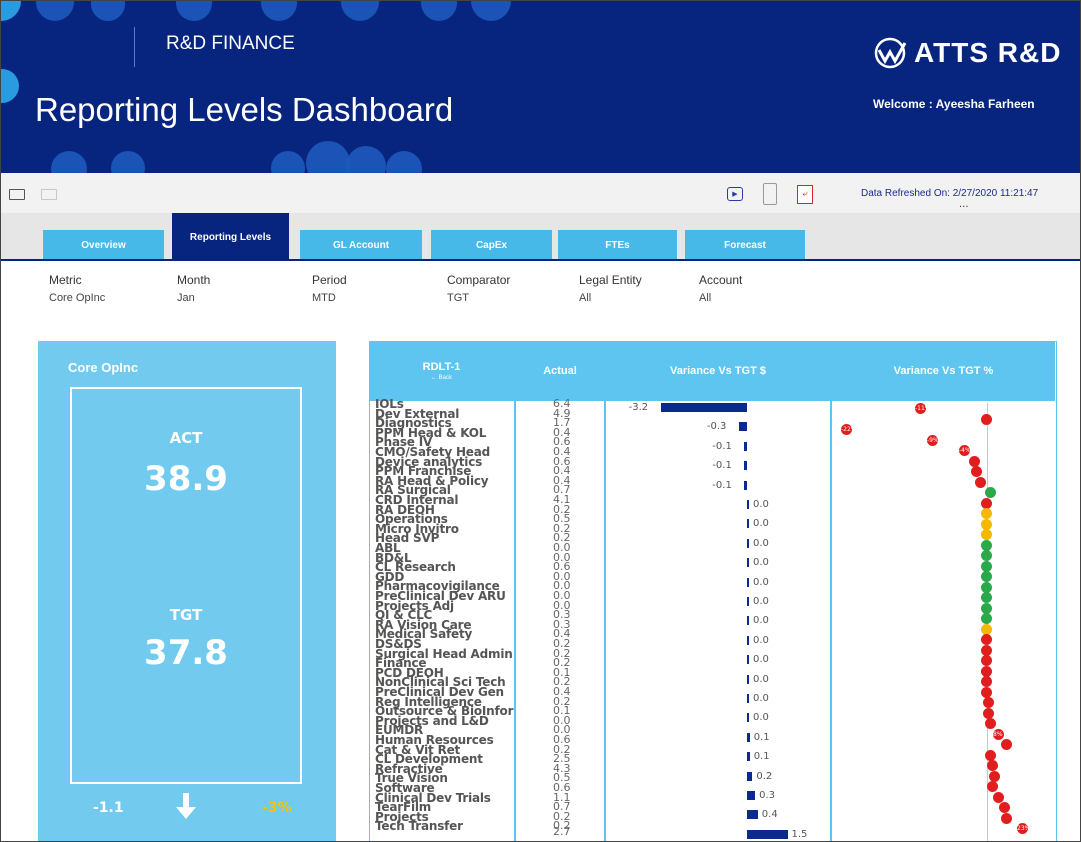 This screenshot has height=842, width=1081. Describe the element at coordinates (108, 808) in the screenshot. I see `variance-value: -1.1` at that location.